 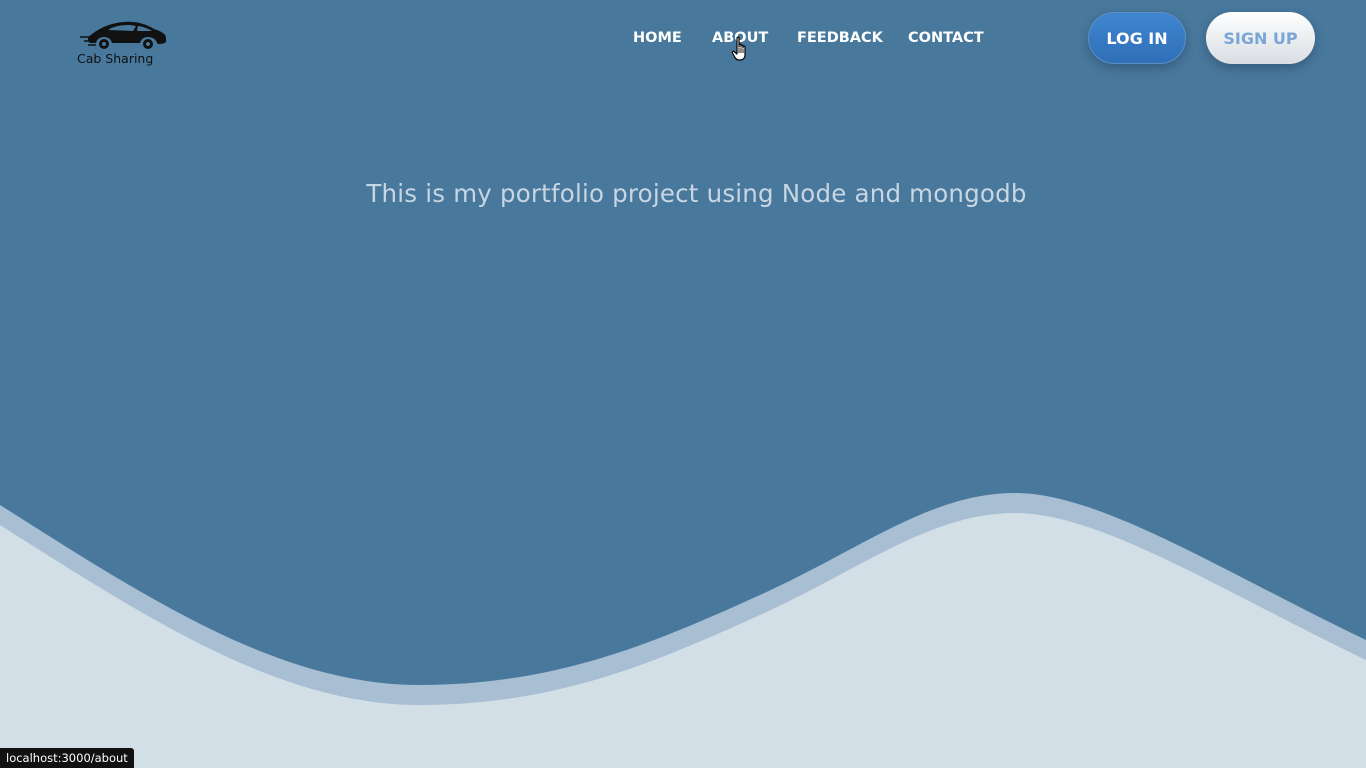 I want to click on login-button: LOG IN, so click(x=1137, y=38).